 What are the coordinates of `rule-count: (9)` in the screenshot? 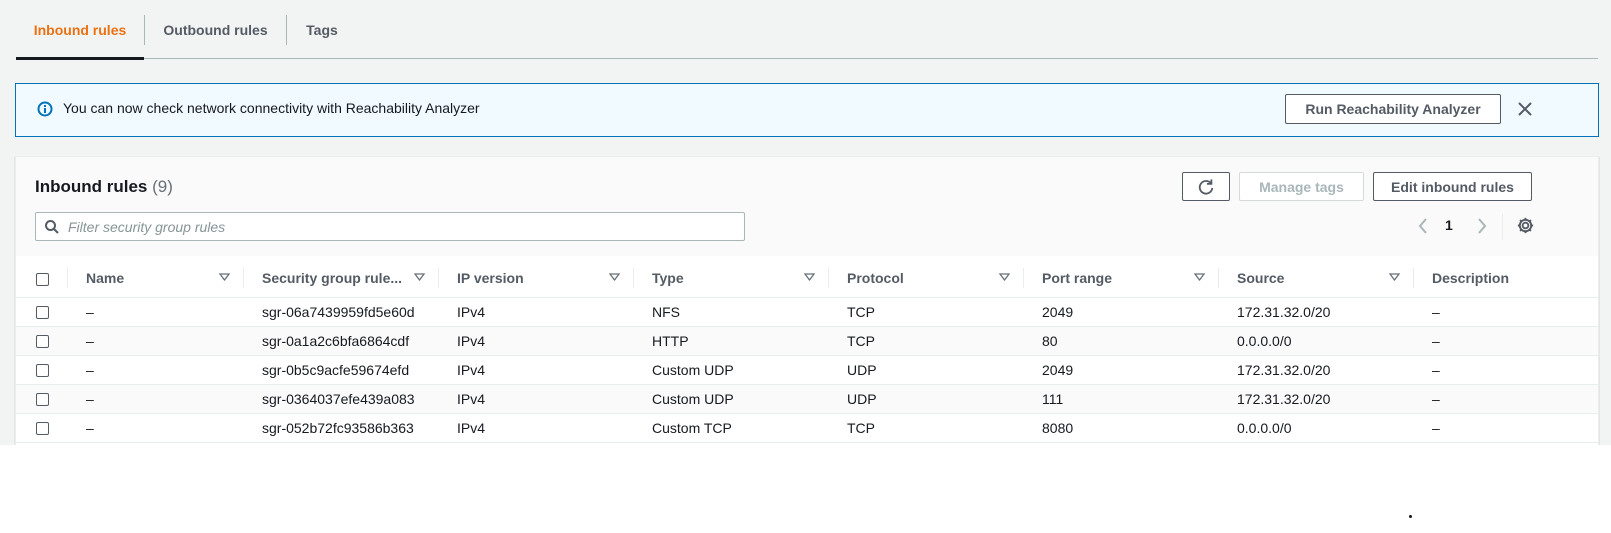 It's located at (162, 186).